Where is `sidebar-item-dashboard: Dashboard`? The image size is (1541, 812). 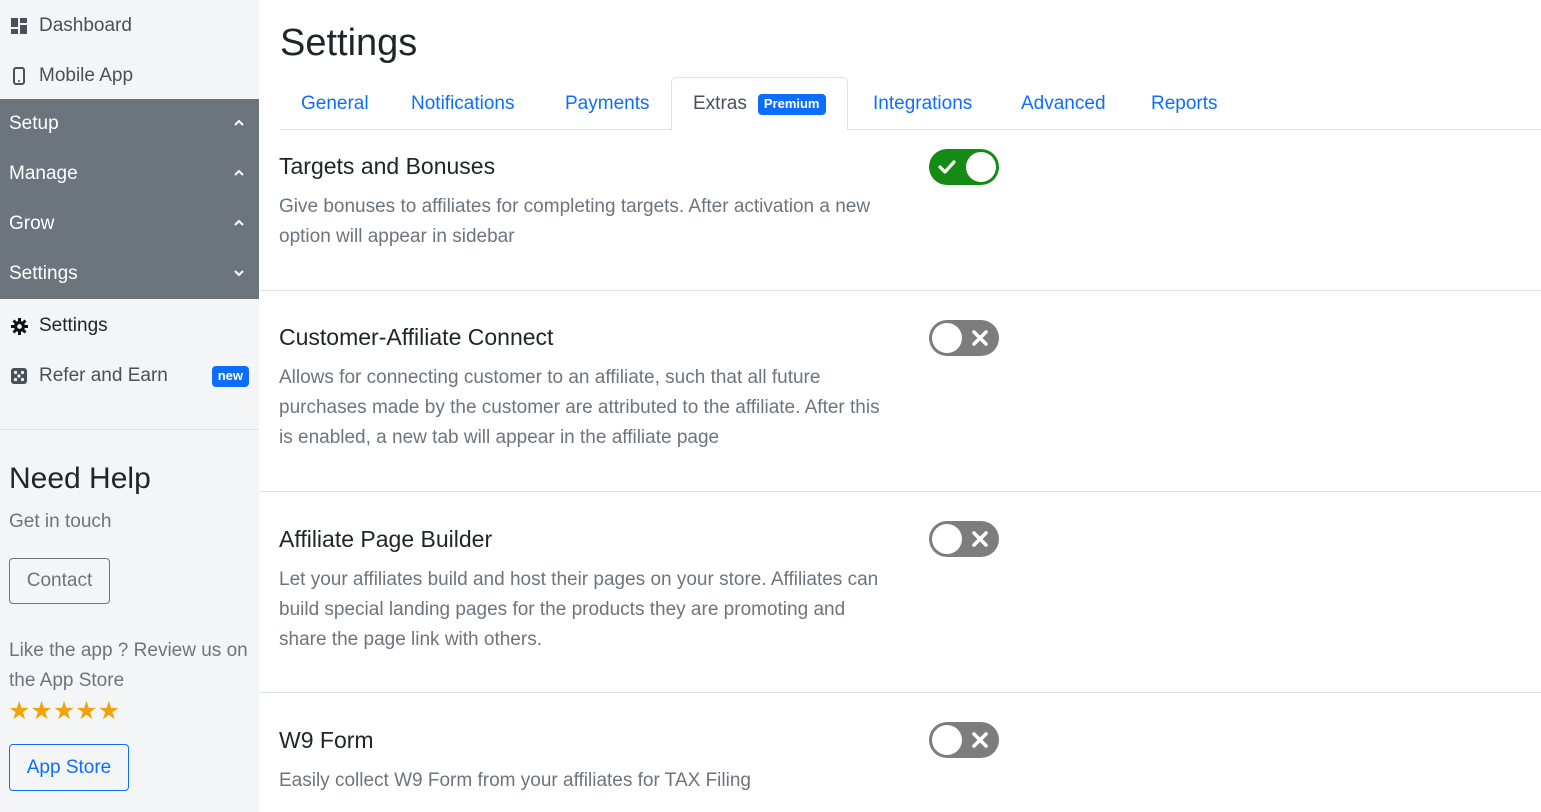 sidebar-item-dashboard: Dashboard is located at coordinates (129, 26).